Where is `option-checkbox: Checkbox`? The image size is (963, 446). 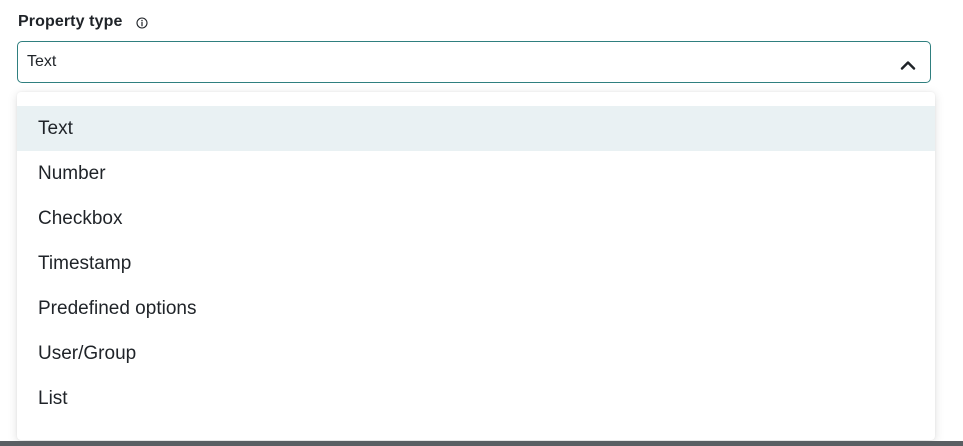 option-checkbox: Checkbox is located at coordinates (476, 218).